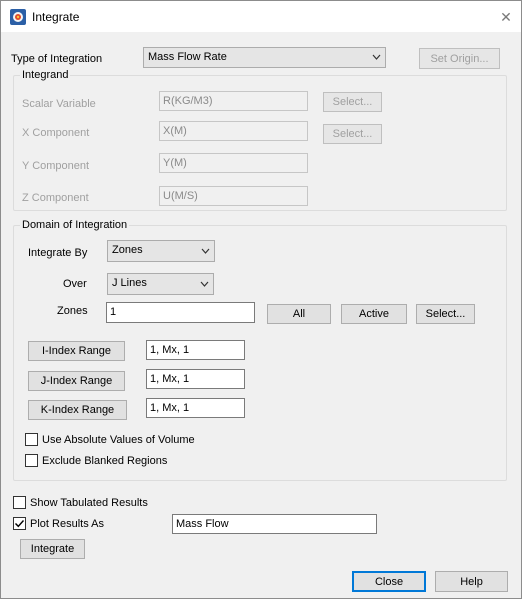 The height and width of the screenshot is (599, 522). Describe the element at coordinates (160, 284) in the screenshot. I see `over-select: J Lines` at that location.